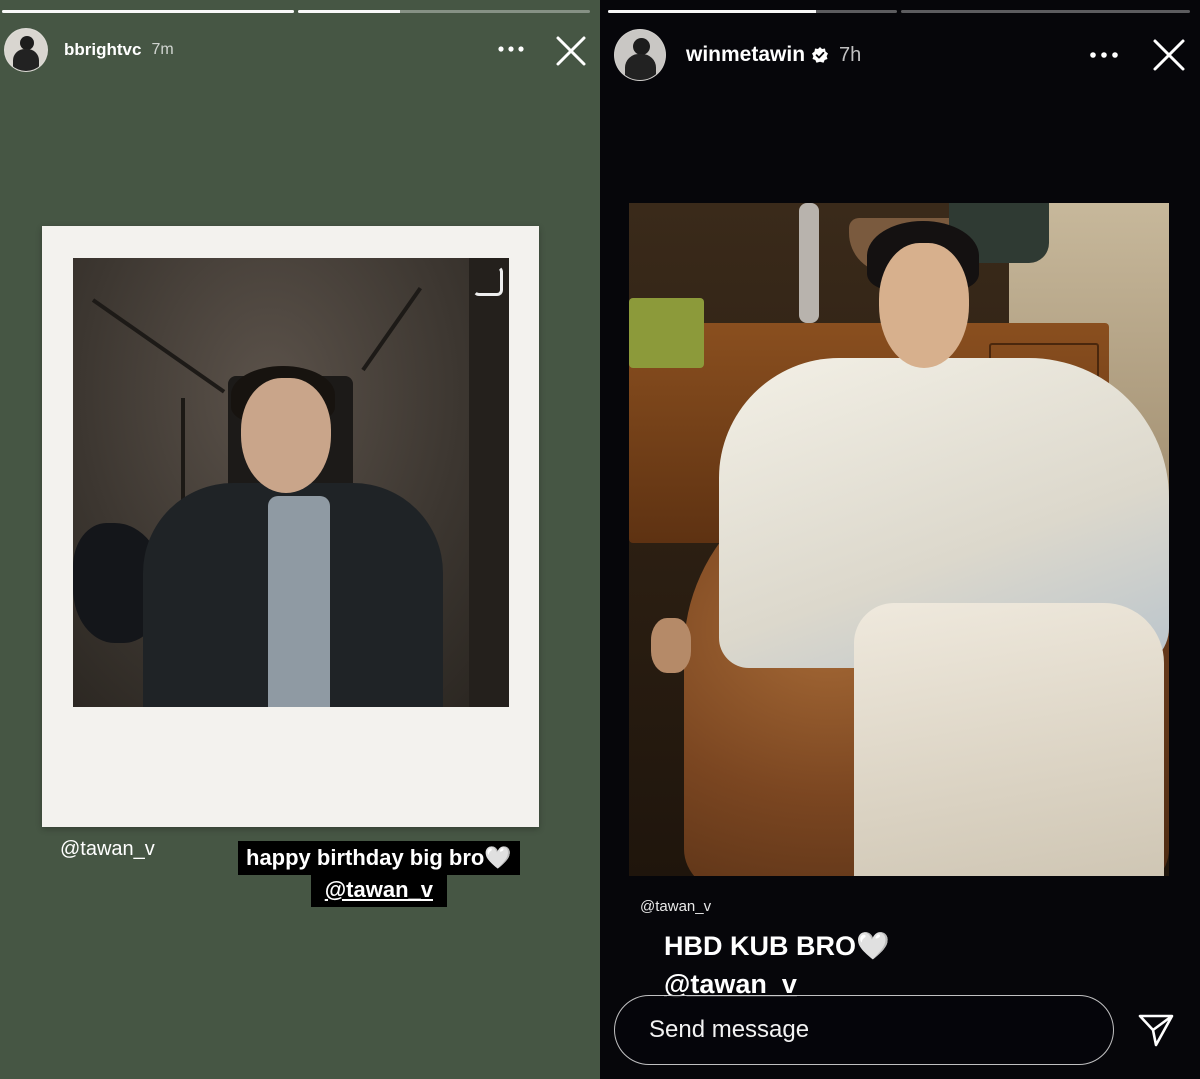 The image size is (1200, 1079). Describe the element at coordinates (1156, 1030) in the screenshot. I see `send-icon` at that location.